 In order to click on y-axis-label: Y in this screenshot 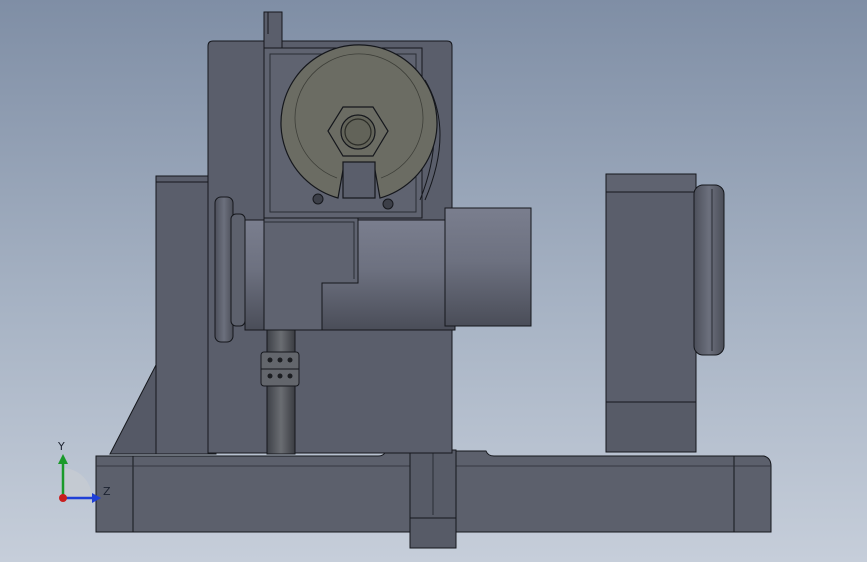, I will do `click(61, 446)`.